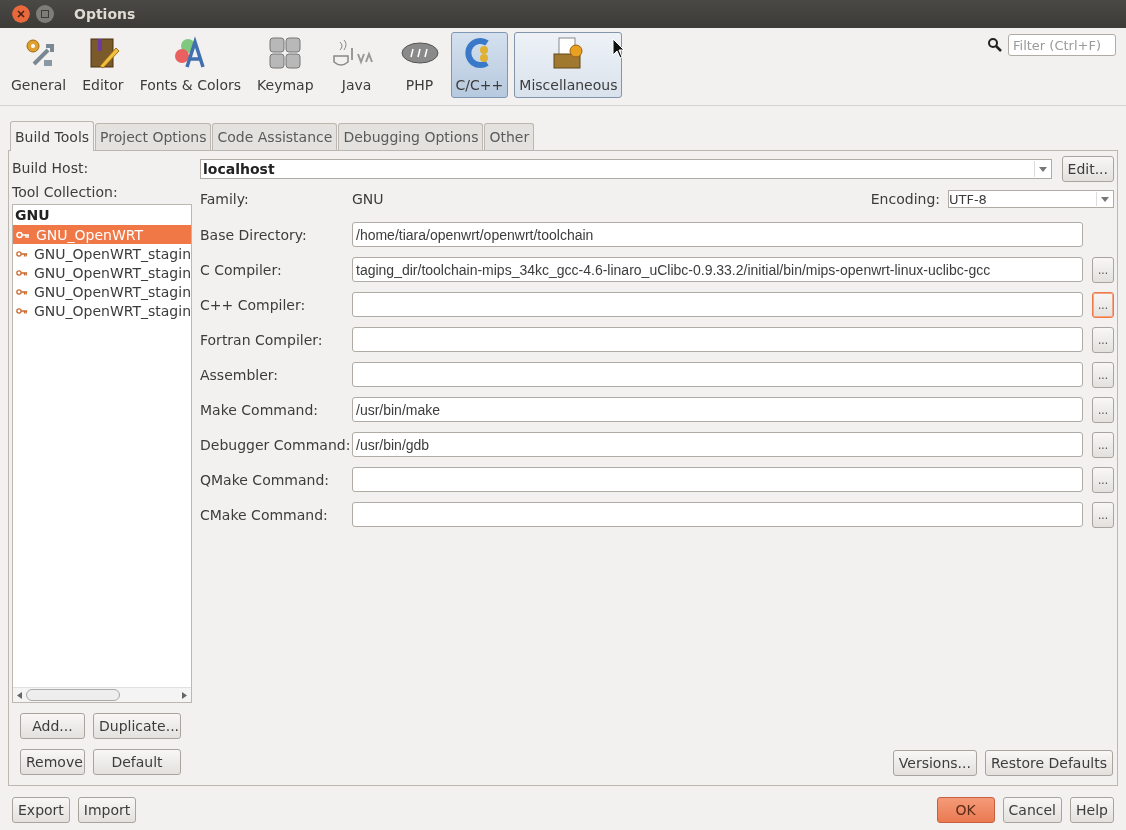 The image size is (1126, 830). I want to click on list-group-heading: GNU, so click(32, 215).